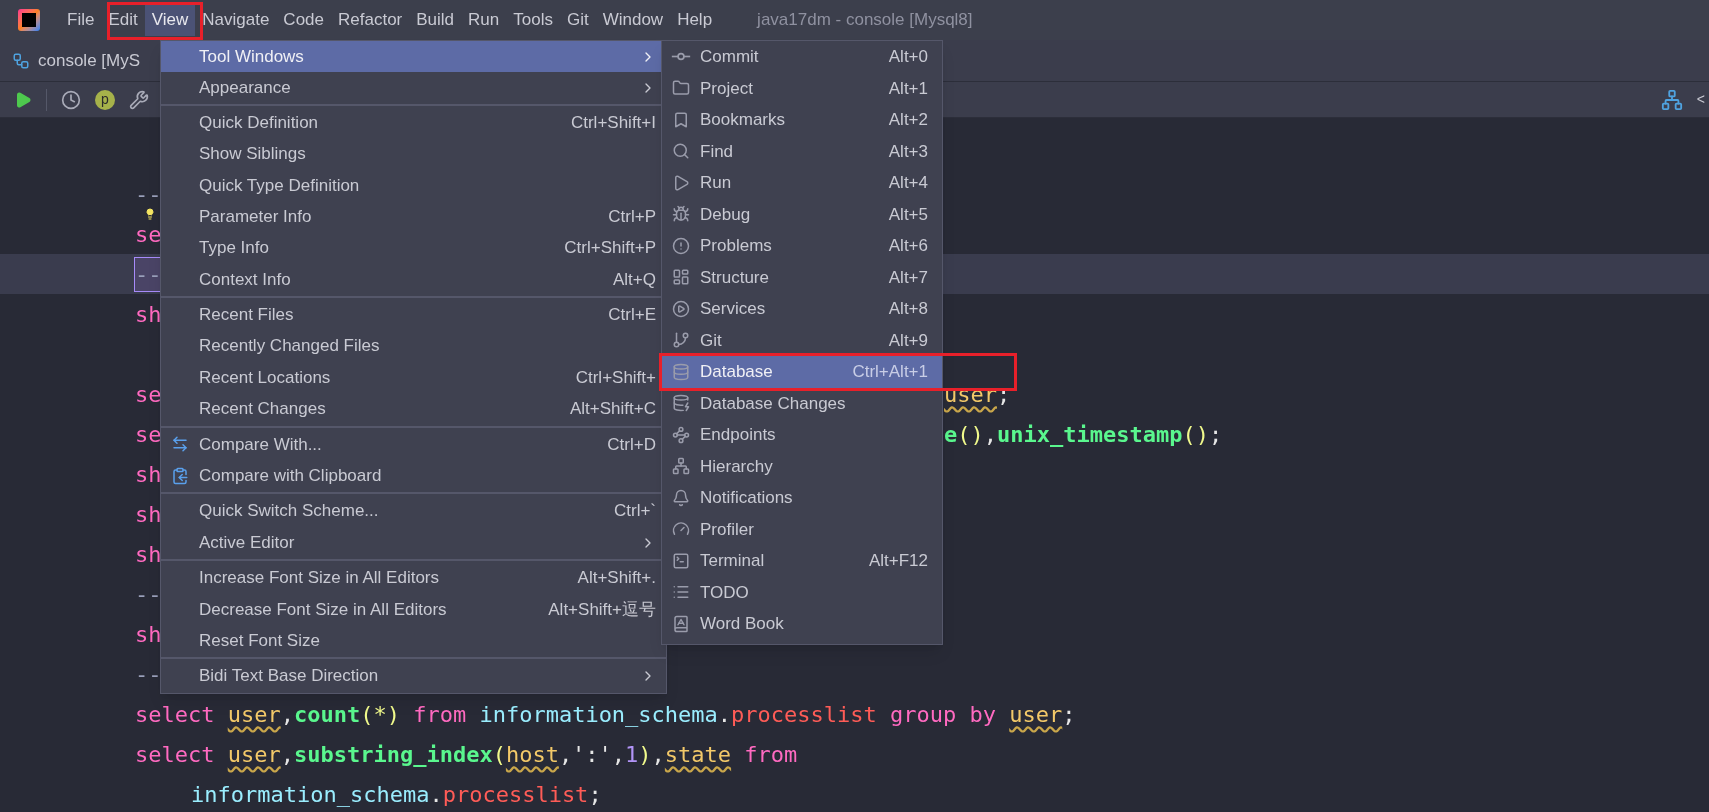  What do you see at coordinates (908, 340) in the screenshot?
I see `shortcut-label: Alt+9` at bounding box center [908, 340].